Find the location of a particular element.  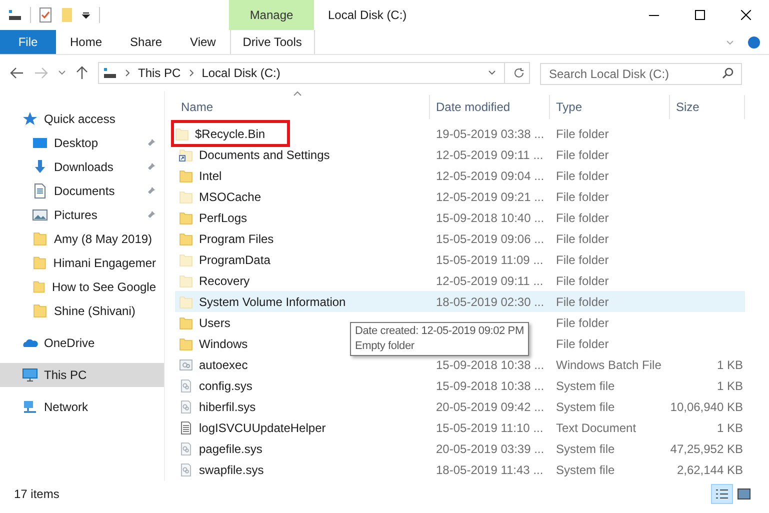

maximize-icon is located at coordinates (700, 15).